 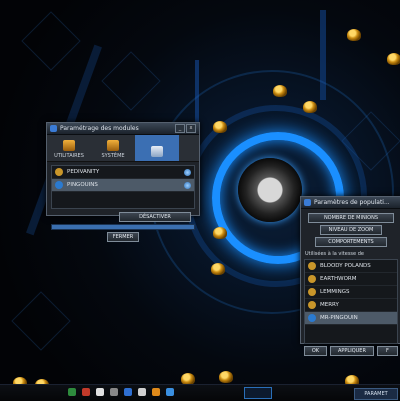 I want to click on modules-tabs: UTILITAIRES SYSTÈME, so click(x=123, y=148).